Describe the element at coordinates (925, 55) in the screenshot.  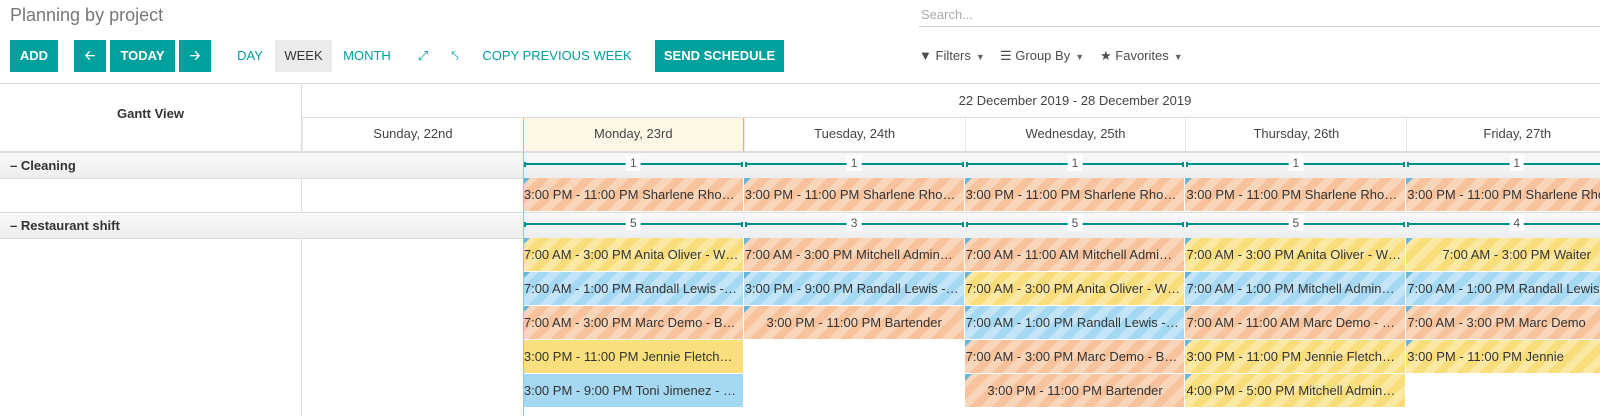
I see `filter-icon: ▼` at that location.